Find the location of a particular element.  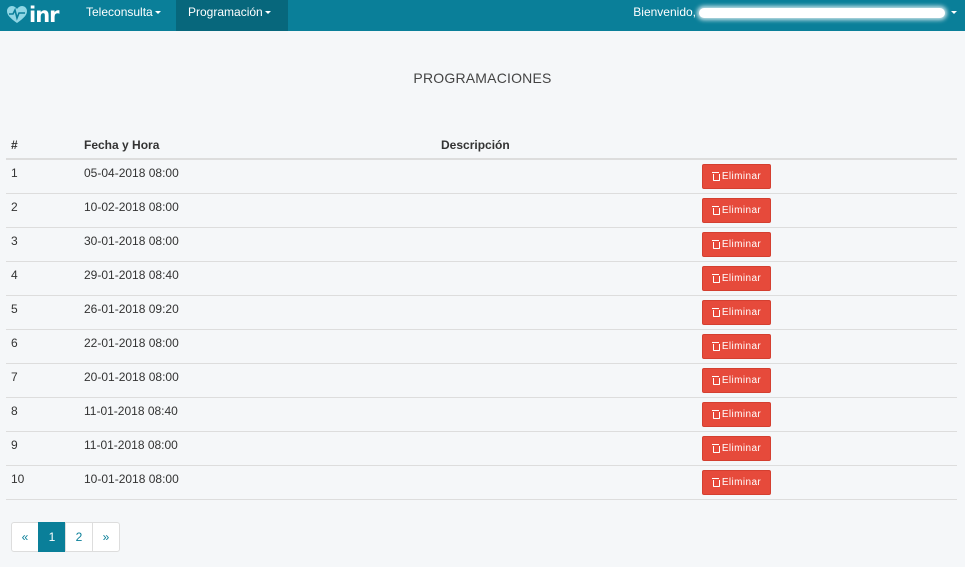

welcome-label: Bienvenido, is located at coordinates (664, 12).